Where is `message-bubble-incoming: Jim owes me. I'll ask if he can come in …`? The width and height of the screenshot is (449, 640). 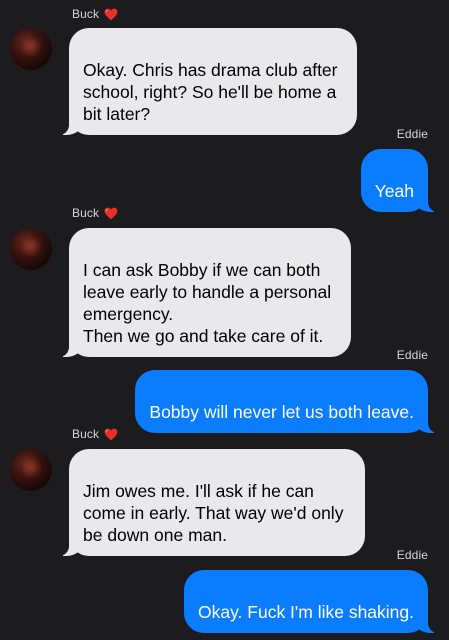 message-bubble-incoming: Jim owes me. I'll ask if he can come in … is located at coordinates (212, 502).